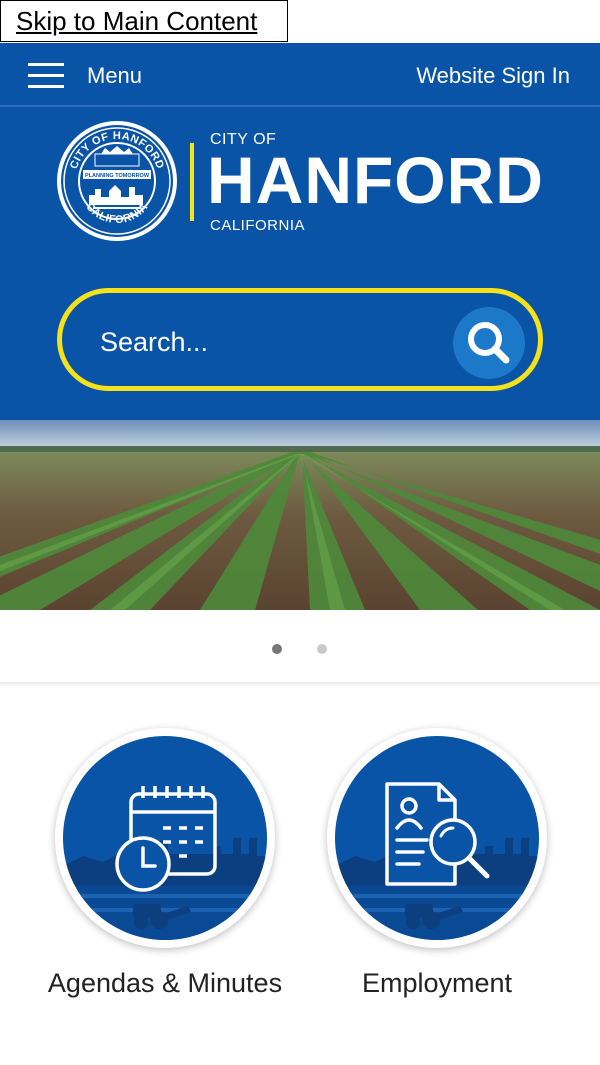 This screenshot has height=1065, width=600. I want to click on search-input, so click(270, 342).